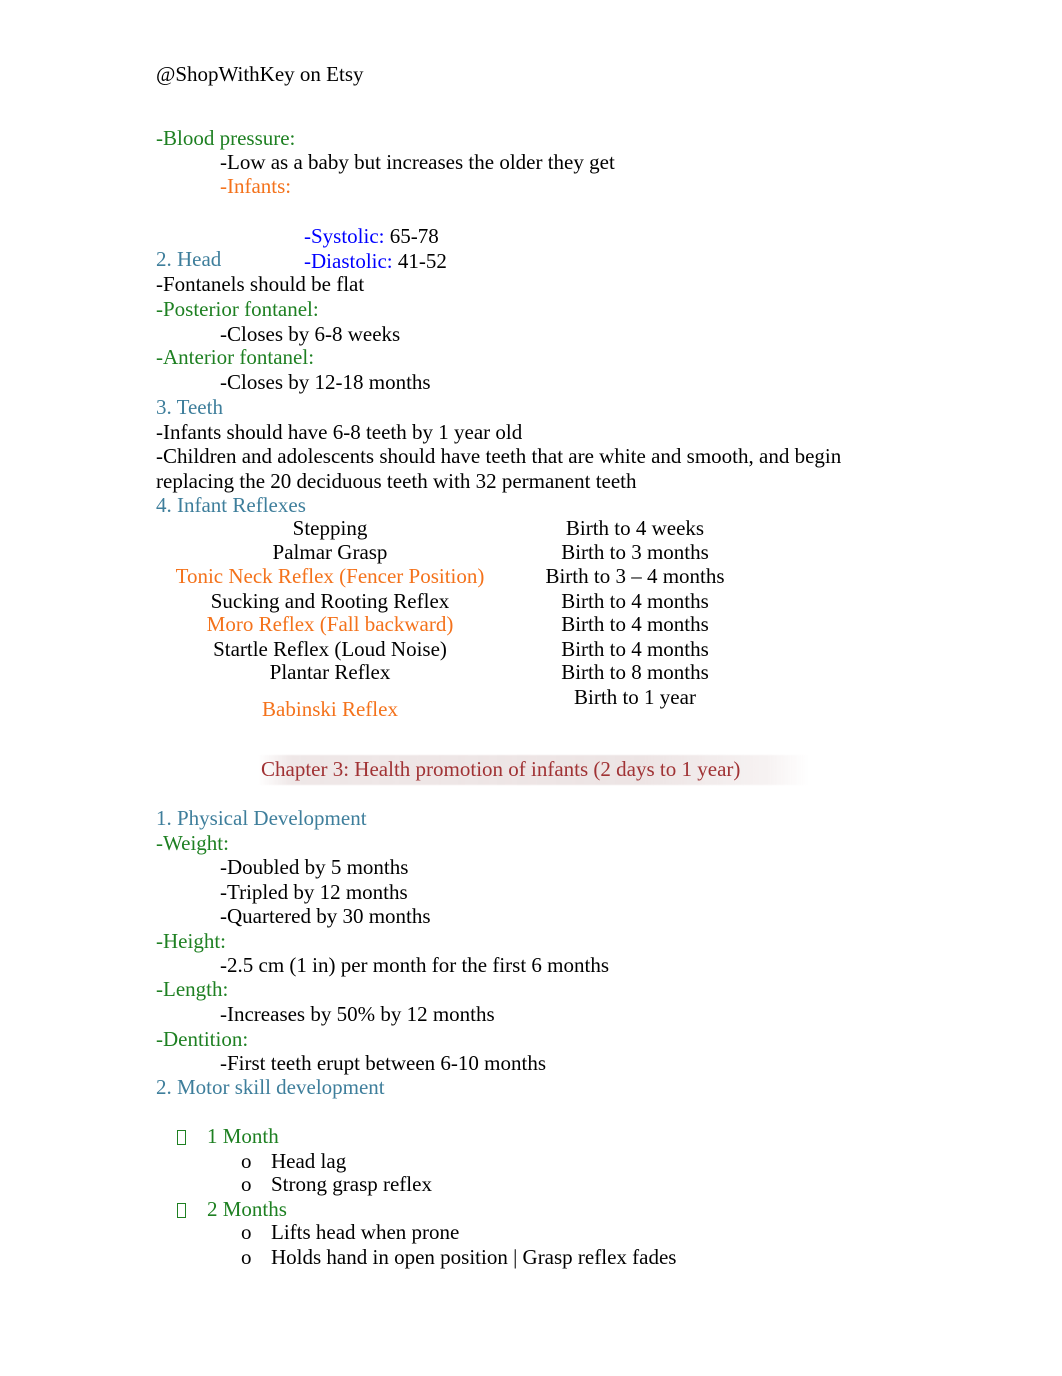 The image size is (1062, 1376). What do you see at coordinates (270, 1087) in the screenshot?
I see `section-heading-motor-skill-development: 2. Motor skill development` at bounding box center [270, 1087].